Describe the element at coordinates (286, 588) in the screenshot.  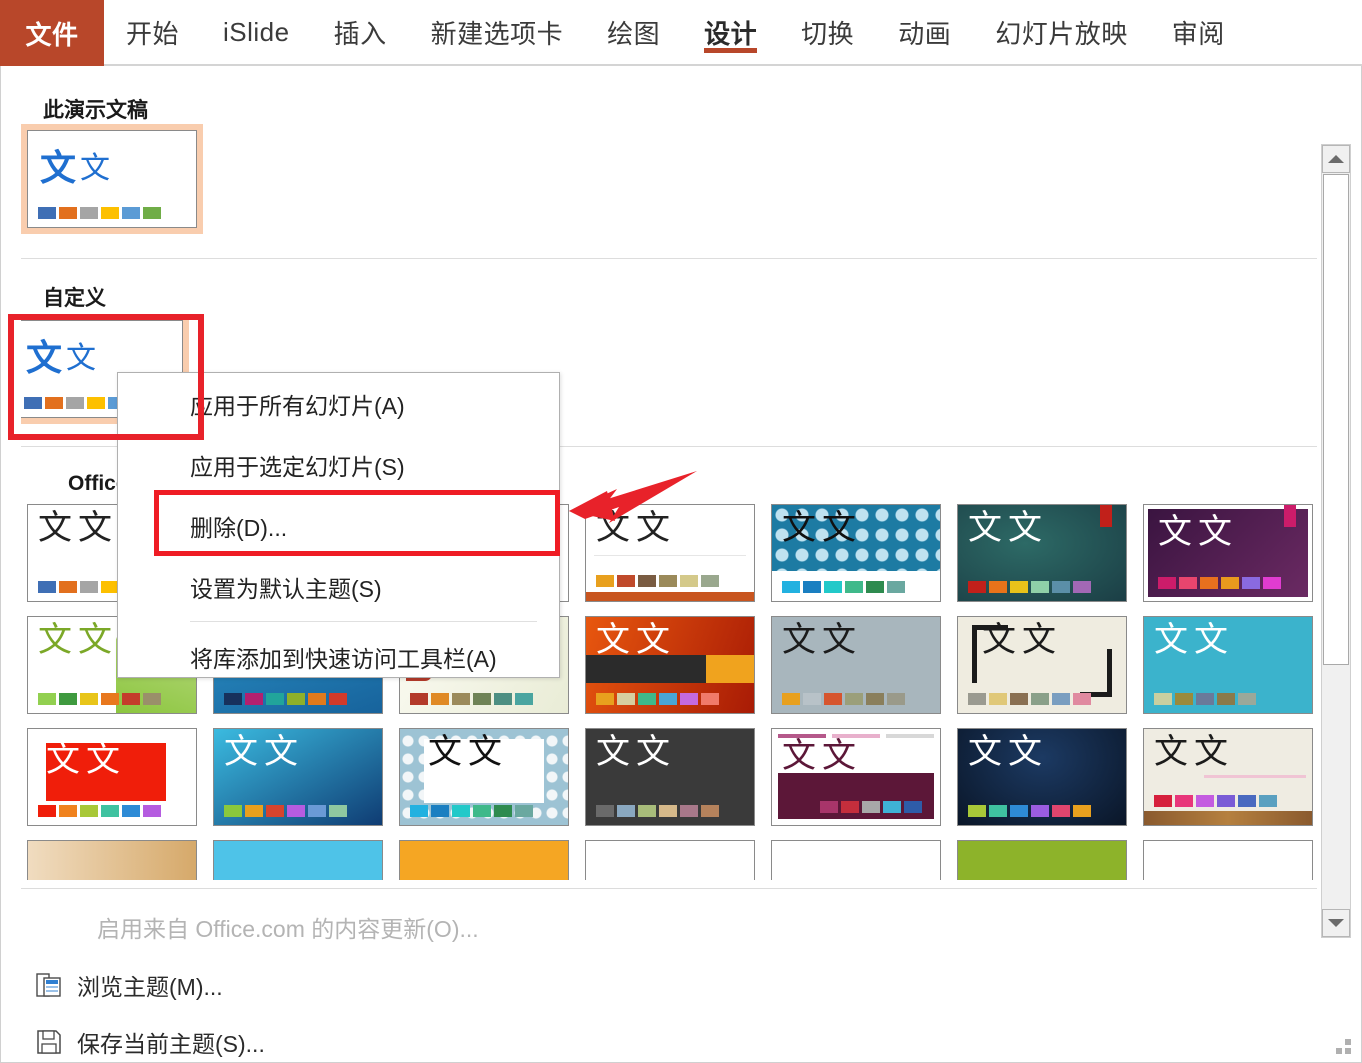
I see `set-as-default-theme-label: 设置为默认主题(S)` at that location.